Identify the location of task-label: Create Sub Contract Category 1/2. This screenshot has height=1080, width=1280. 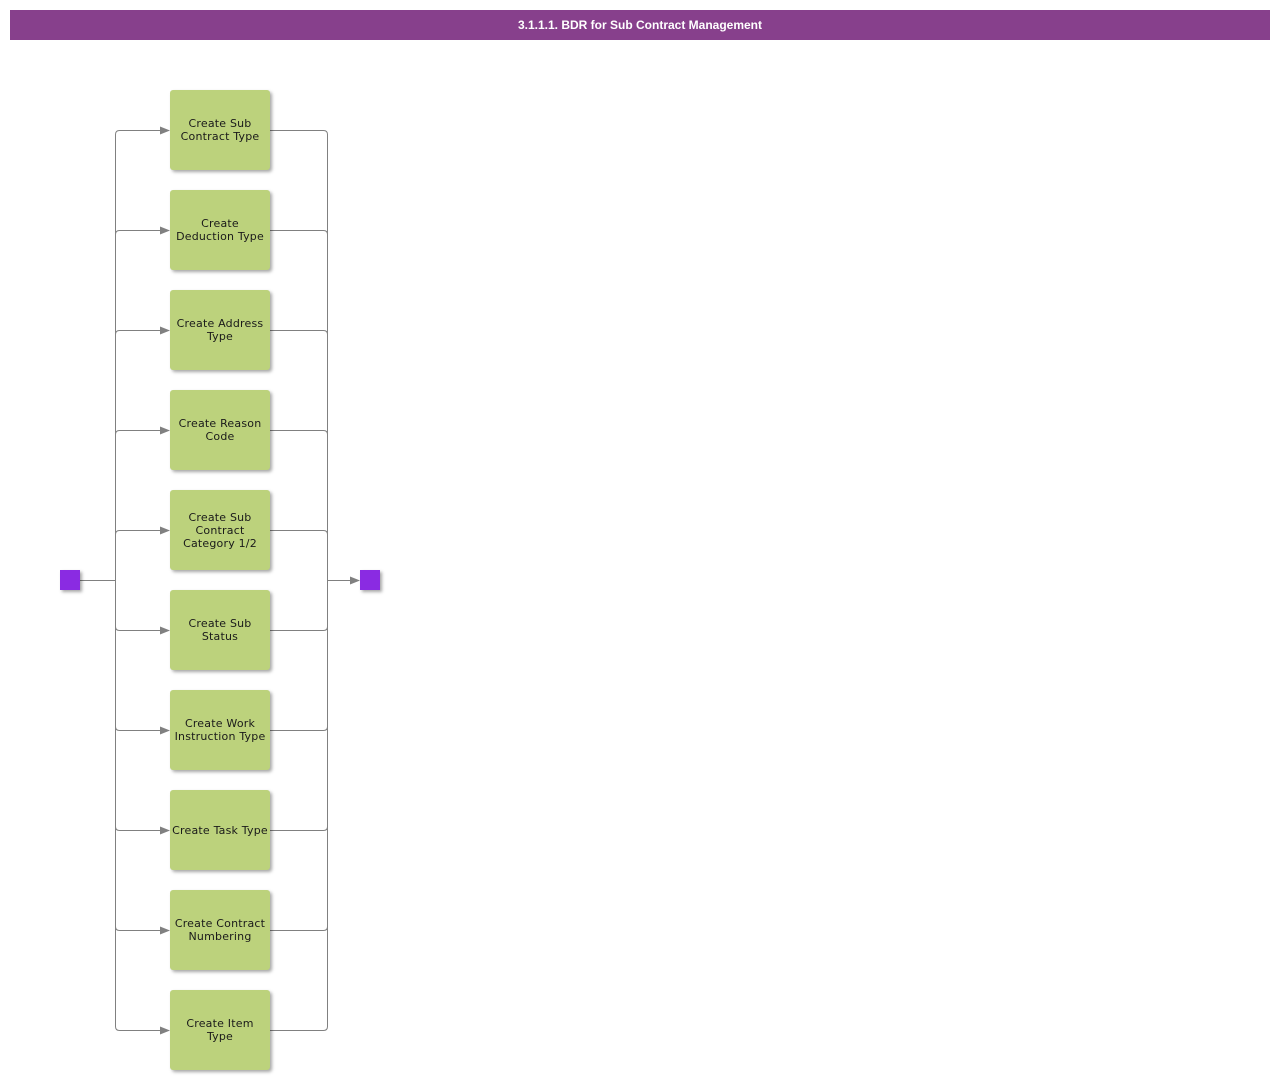
(220, 530).